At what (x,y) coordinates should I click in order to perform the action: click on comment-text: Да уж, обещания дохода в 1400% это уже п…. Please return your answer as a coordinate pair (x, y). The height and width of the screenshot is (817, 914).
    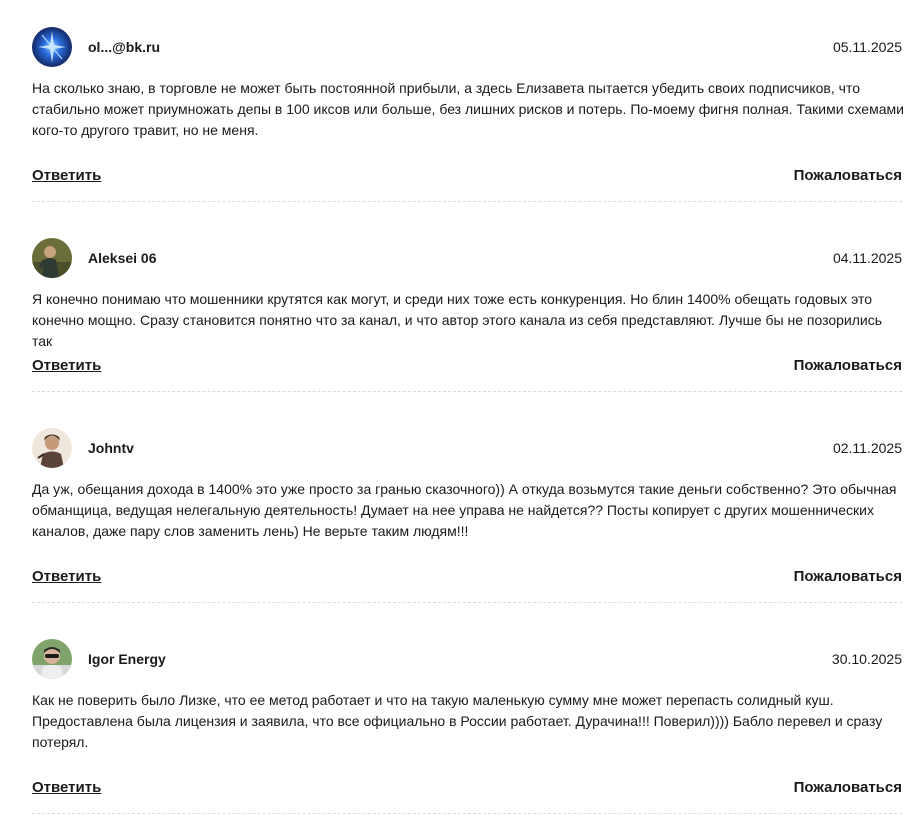
    Looking at the image, I should click on (464, 510).